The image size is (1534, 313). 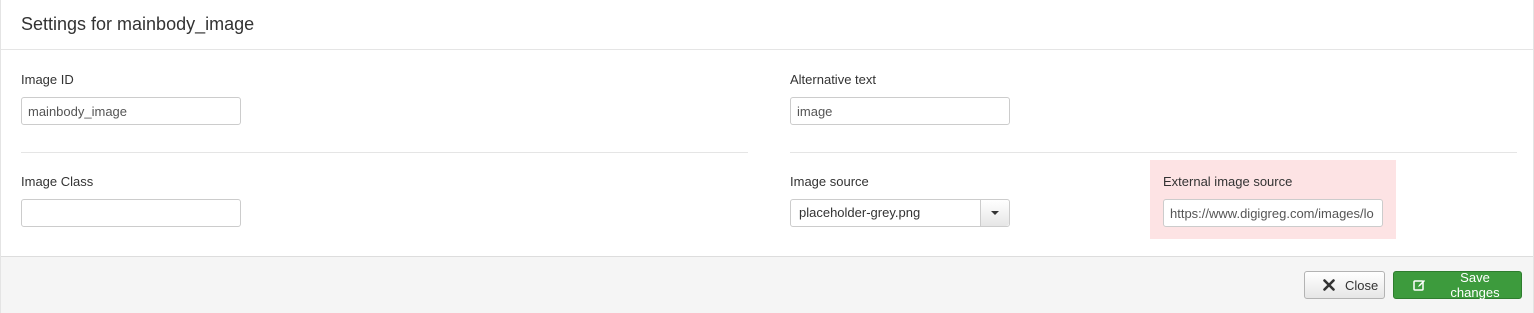 I want to click on x-icon, so click(x=1329, y=285).